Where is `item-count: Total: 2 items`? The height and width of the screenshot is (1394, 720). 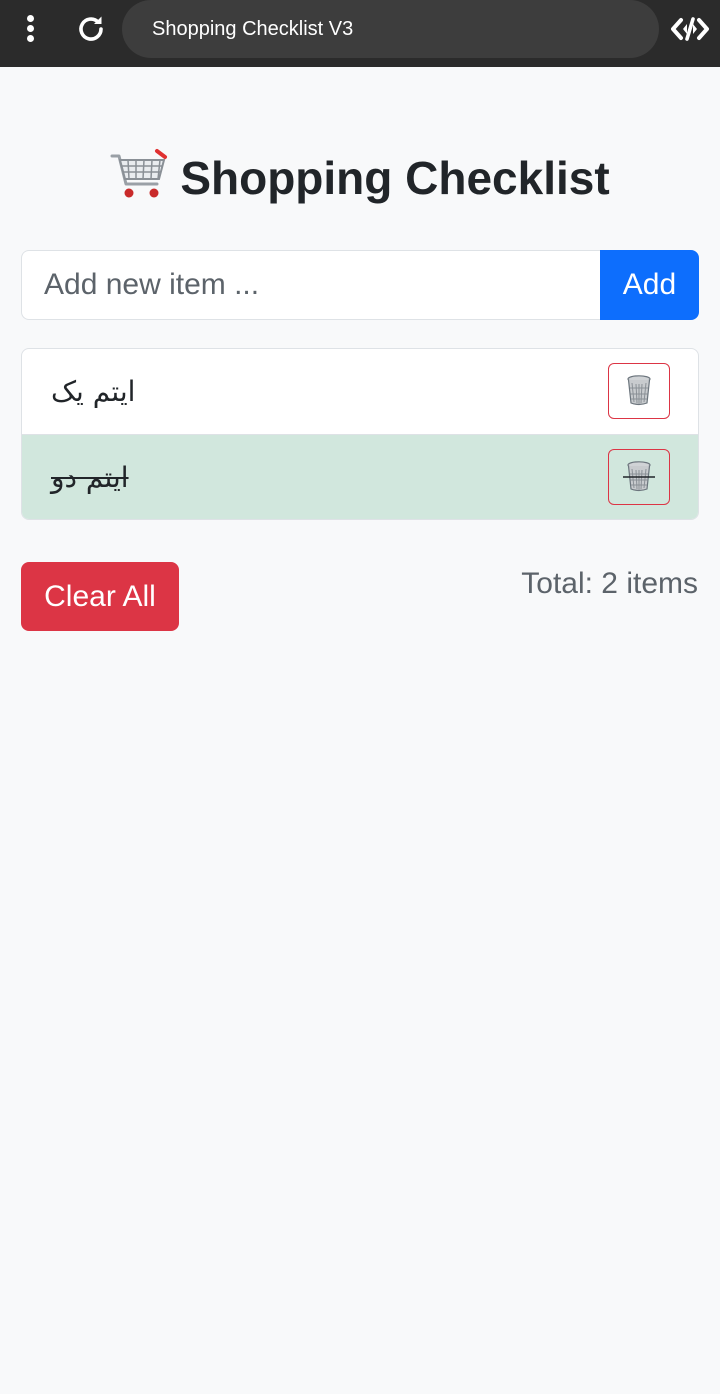 item-count: Total: 2 items is located at coordinates (609, 583).